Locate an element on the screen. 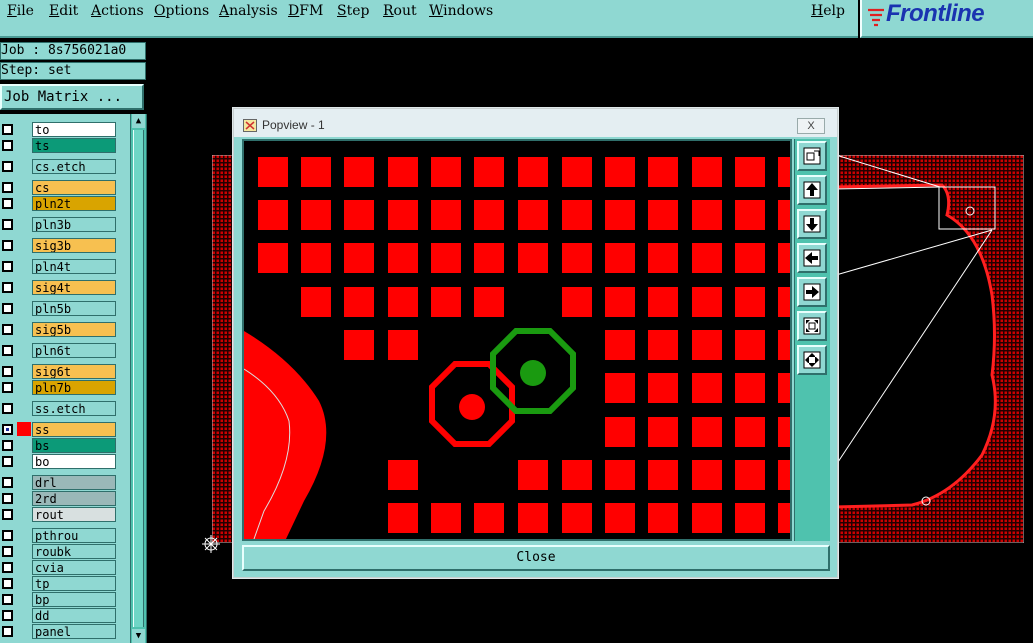  menu-analysis: Analysis is located at coordinates (248, 11).